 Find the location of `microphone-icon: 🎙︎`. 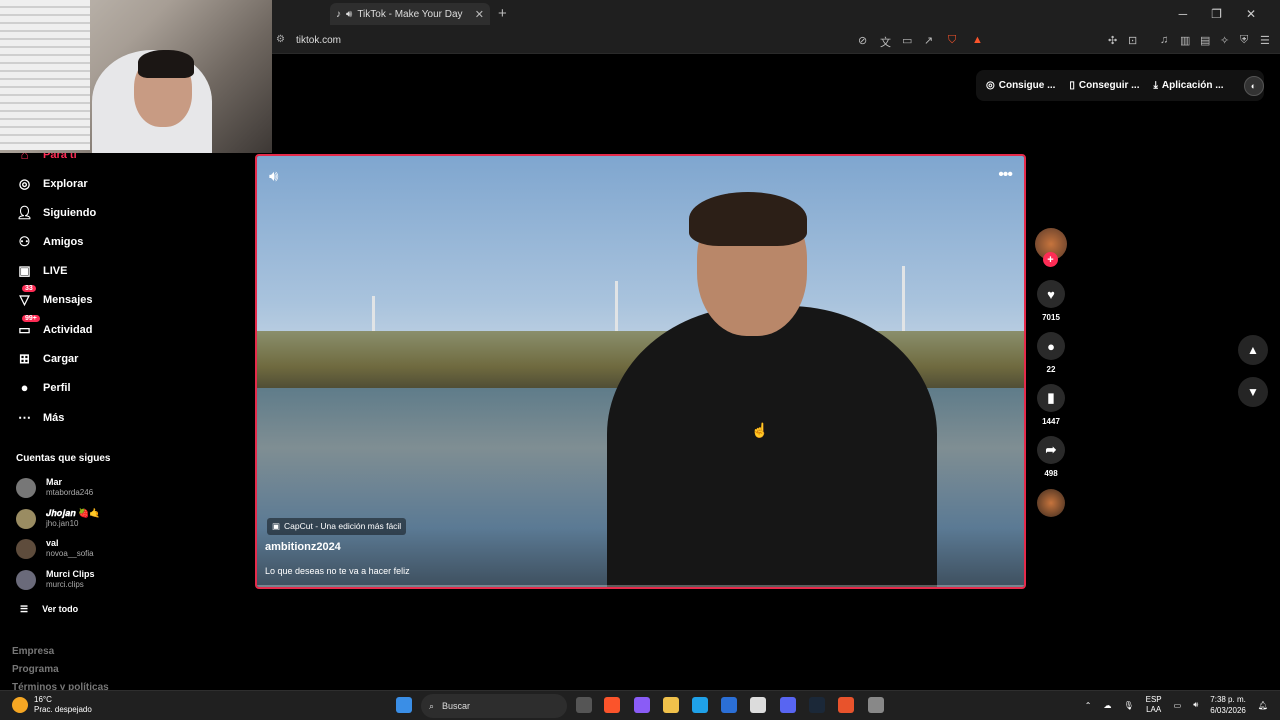

microphone-icon: 🎙︎ is located at coordinates (1128, 705).